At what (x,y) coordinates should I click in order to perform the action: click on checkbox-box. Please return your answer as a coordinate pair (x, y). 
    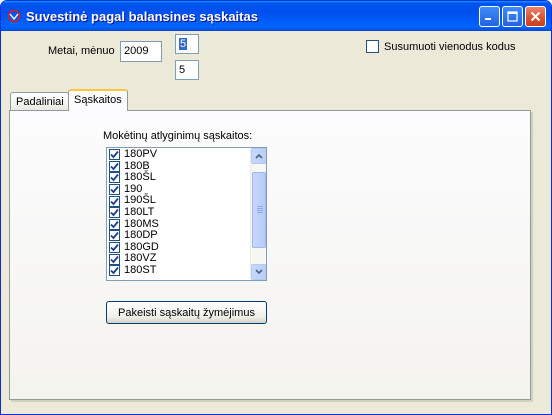
    Looking at the image, I should click on (372, 46).